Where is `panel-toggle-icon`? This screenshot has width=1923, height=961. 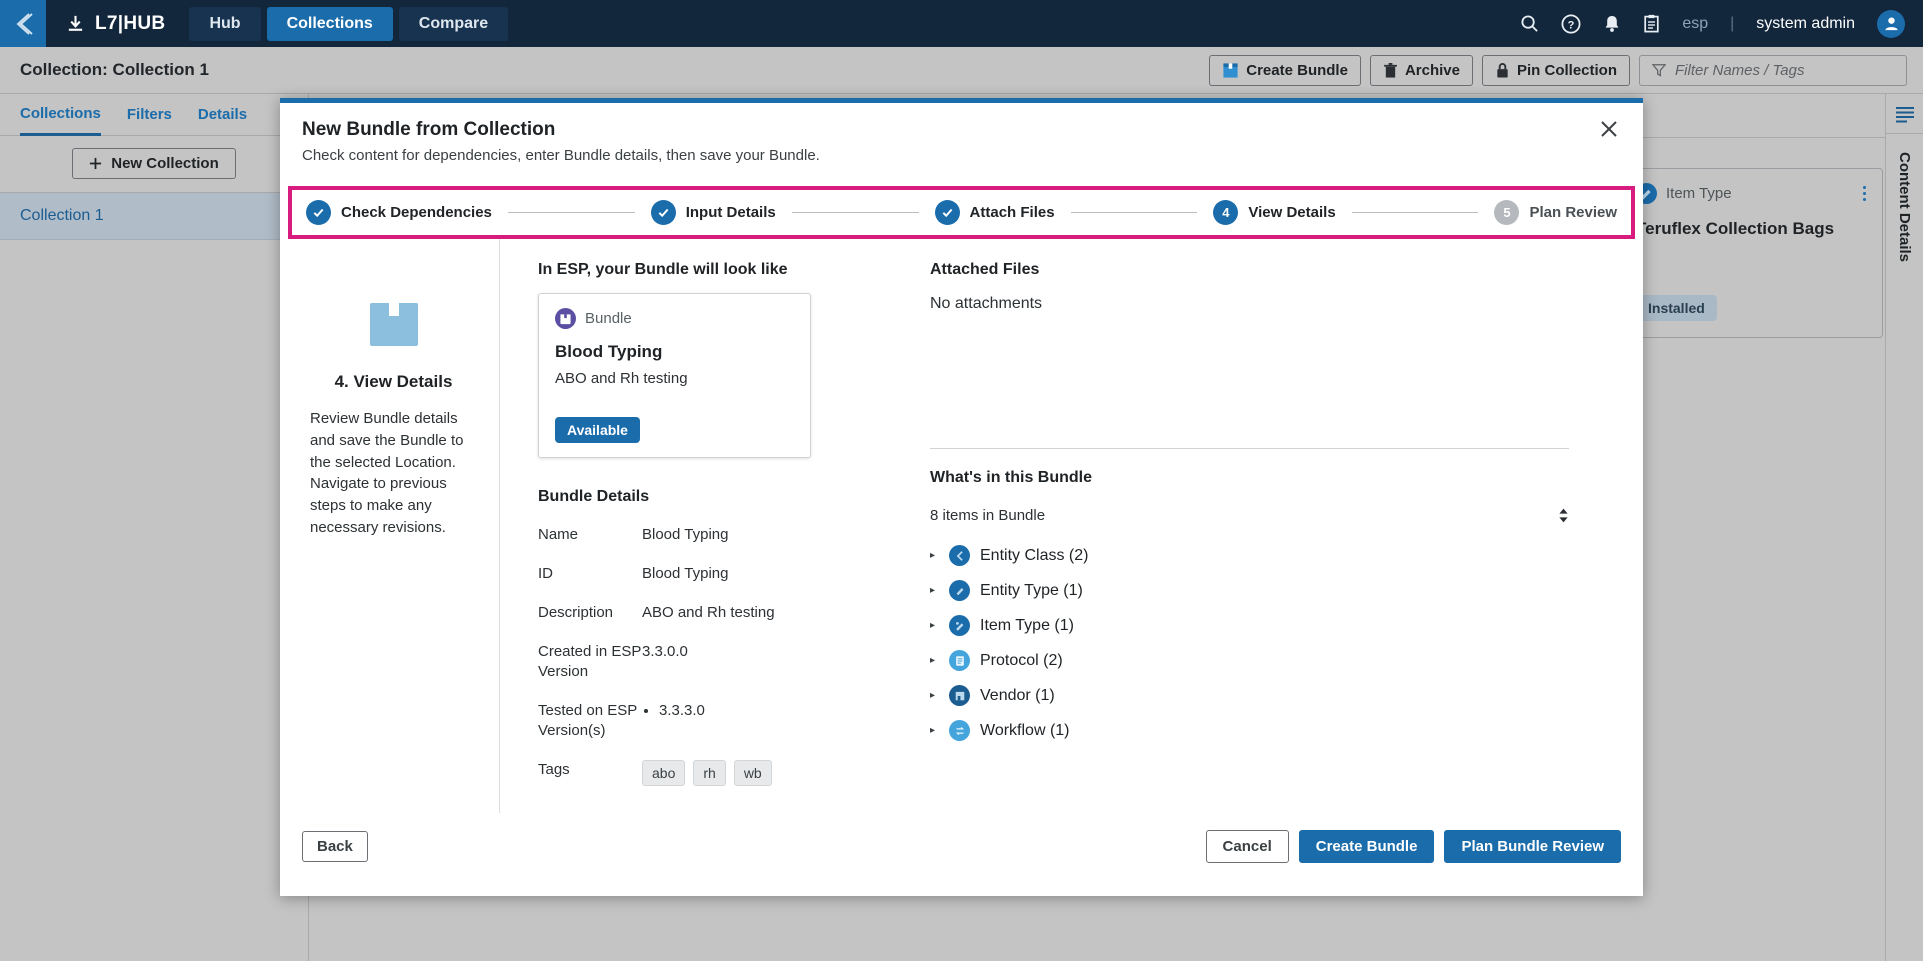 panel-toggle-icon is located at coordinates (1904, 108).